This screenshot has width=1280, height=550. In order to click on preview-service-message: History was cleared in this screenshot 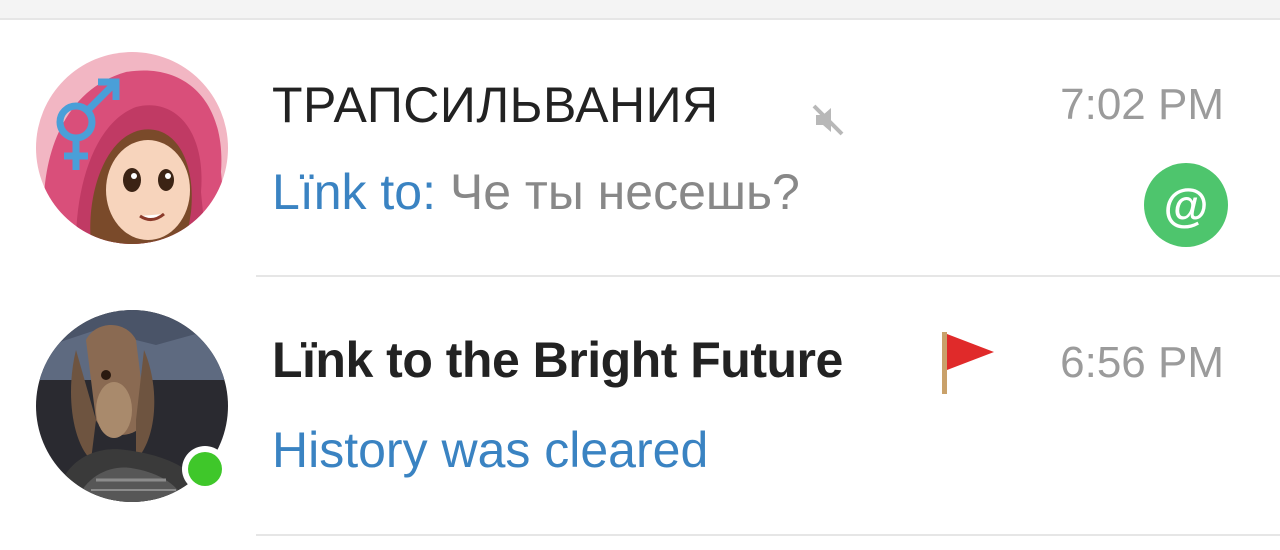, I will do `click(490, 450)`.